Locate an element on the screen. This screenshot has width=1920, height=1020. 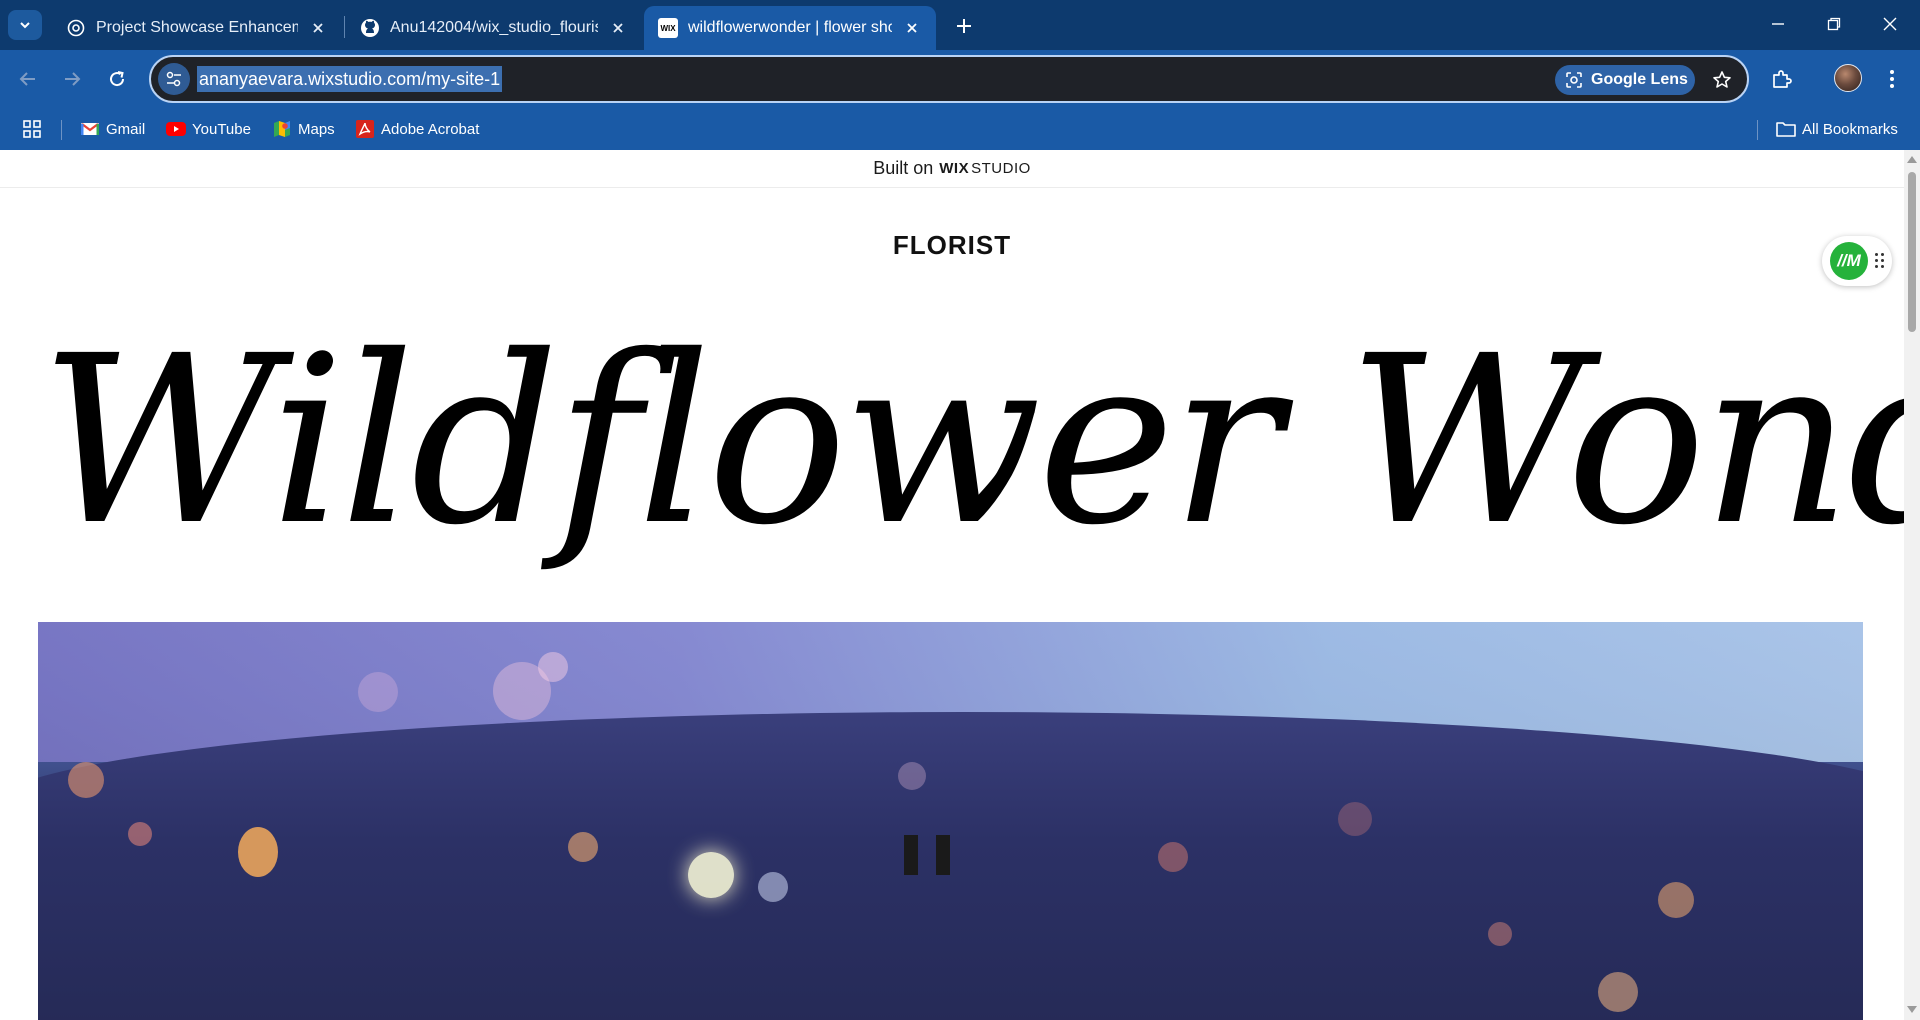
tab-github-repo: Anu142004/wix_studio_flourist is located at coordinates (494, 28).